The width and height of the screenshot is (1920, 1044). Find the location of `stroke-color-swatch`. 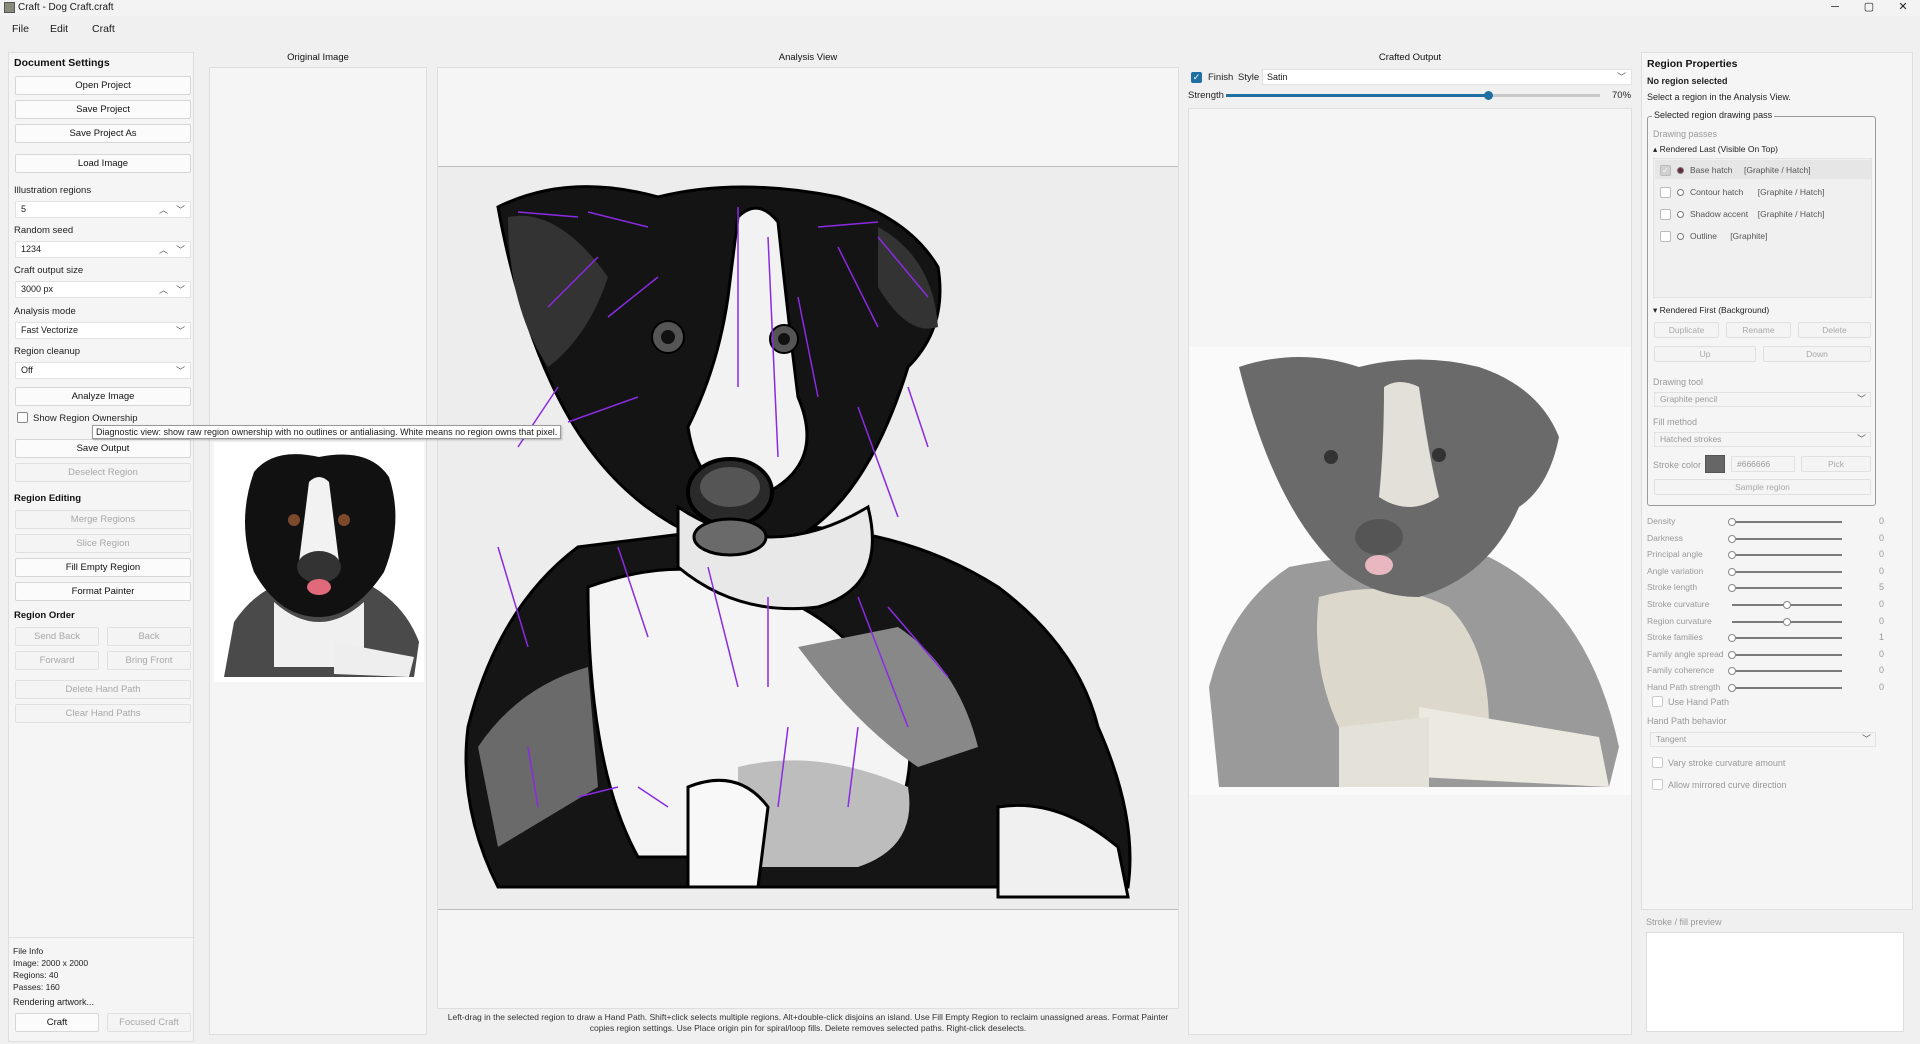

stroke-color-swatch is located at coordinates (1715, 464).